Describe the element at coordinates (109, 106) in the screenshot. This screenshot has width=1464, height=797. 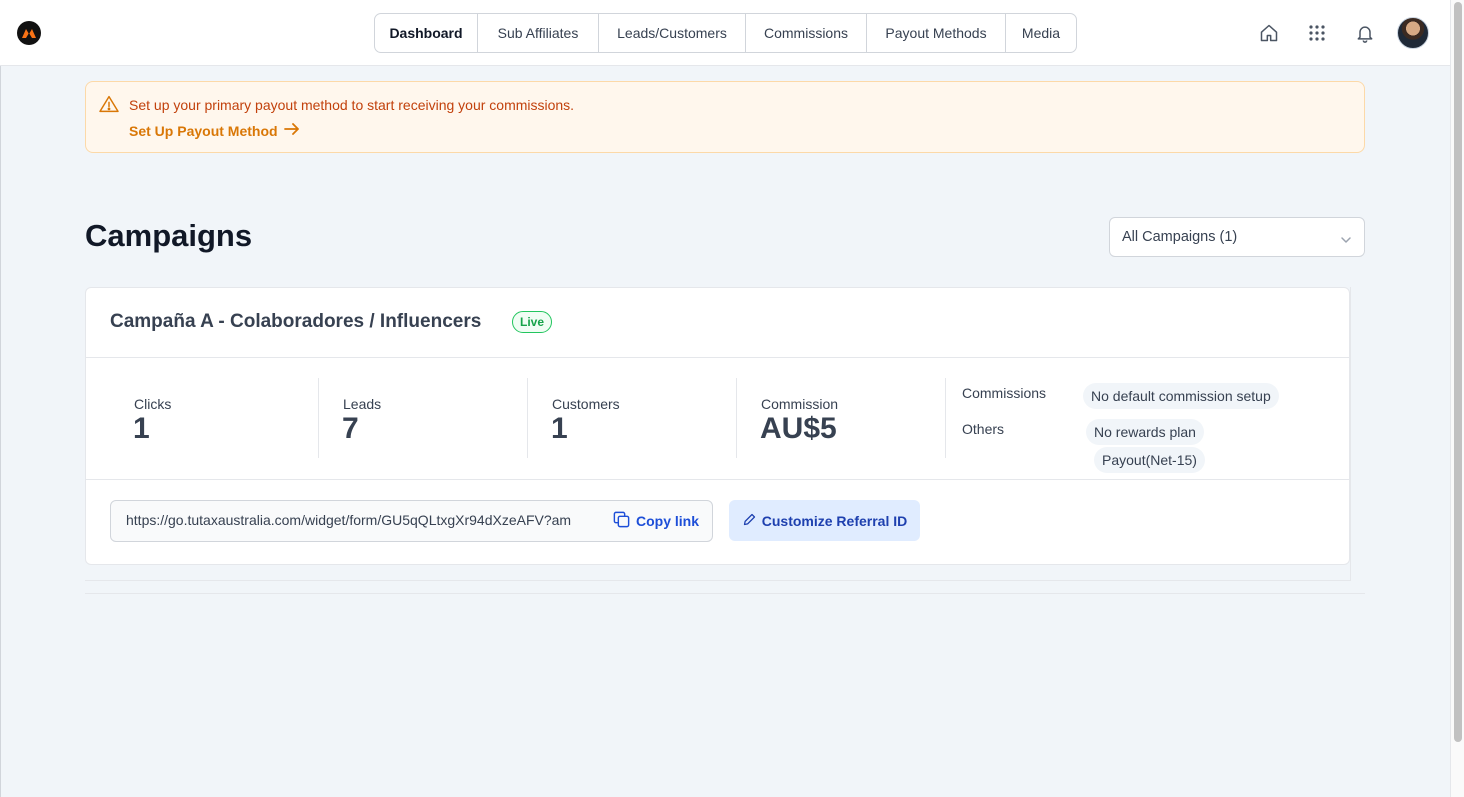
I see `warning-icon` at that location.